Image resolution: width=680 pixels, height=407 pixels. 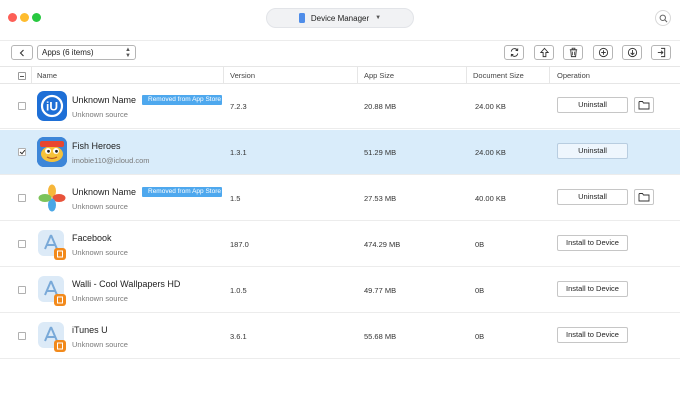 What do you see at coordinates (96, 146) in the screenshot?
I see `app-name: Fish Heroes` at bounding box center [96, 146].